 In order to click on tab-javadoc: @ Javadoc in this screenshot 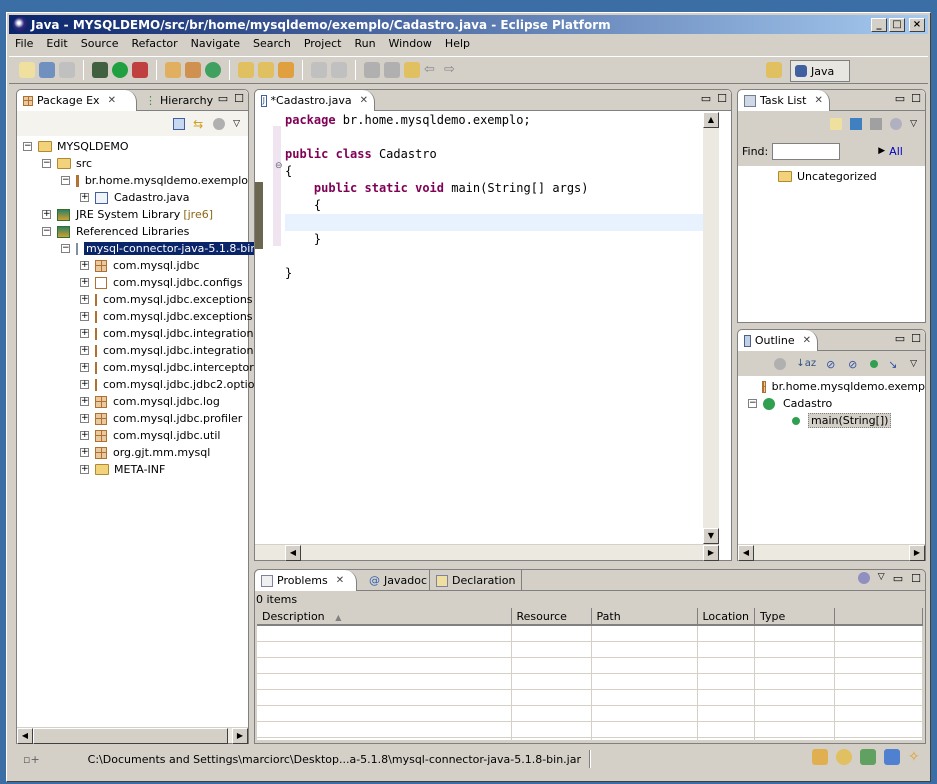, I will do `click(398, 580)`.